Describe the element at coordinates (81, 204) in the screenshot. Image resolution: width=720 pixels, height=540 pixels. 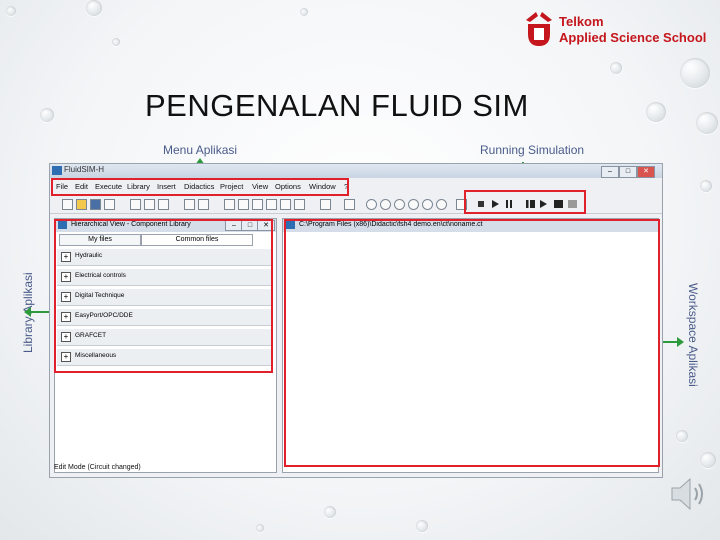
I see `open-folder-icon` at that location.